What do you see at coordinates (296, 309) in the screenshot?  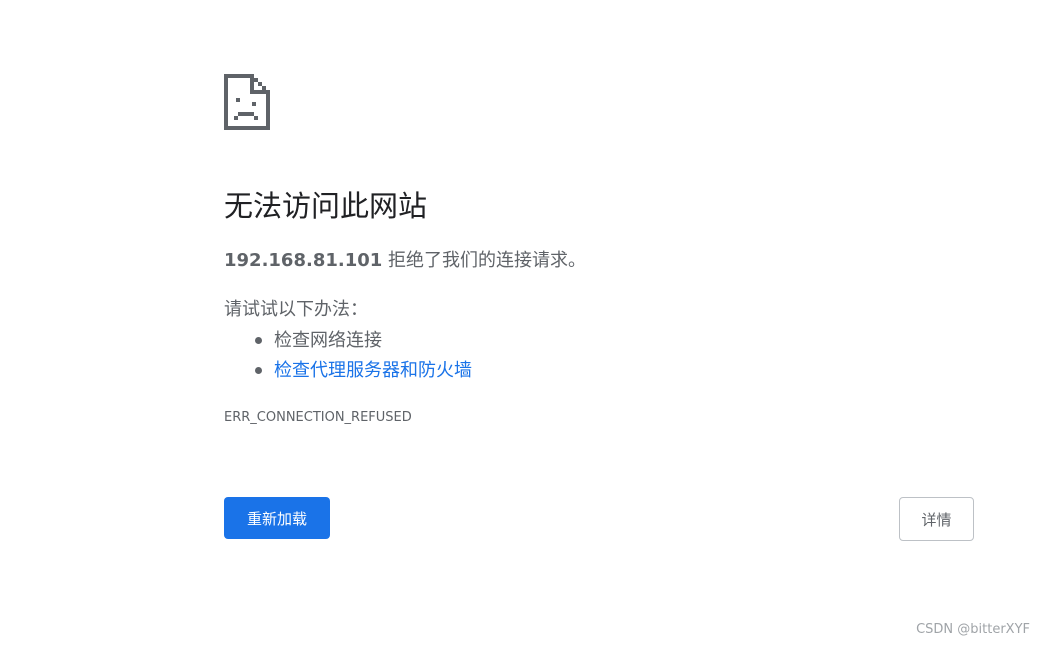 I see `suggestions-heading: 请试试以下办法：` at bounding box center [296, 309].